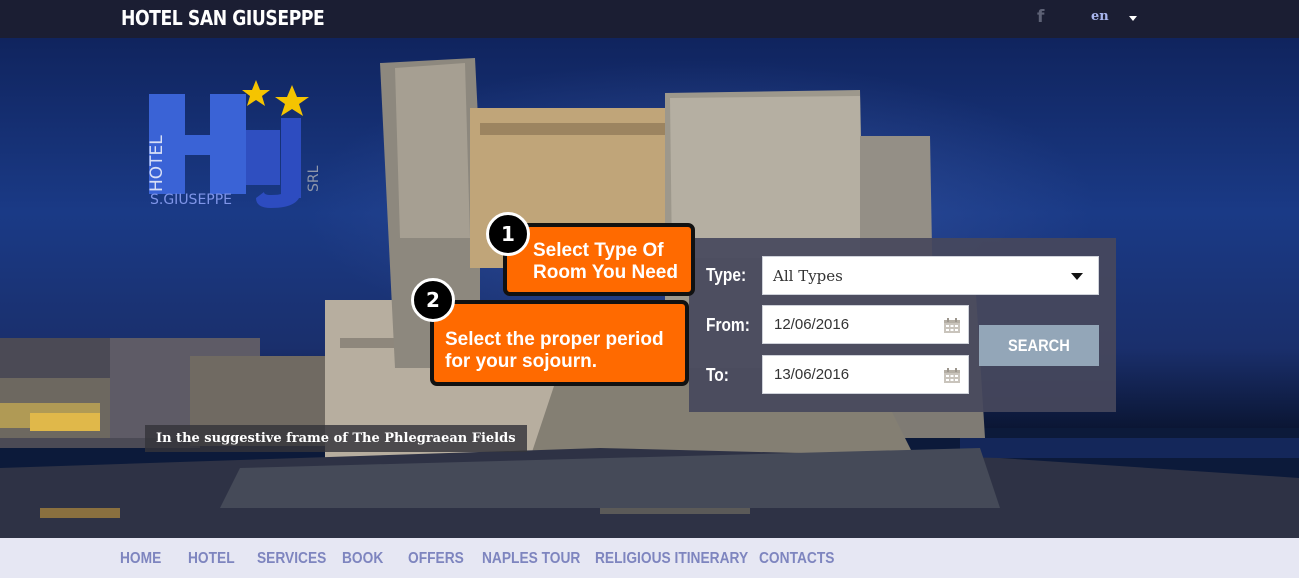 The height and width of the screenshot is (578, 1299). What do you see at coordinates (796, 559) in the screenshot?
I see `nav-contacts: CONTACTS` at bounding box center [796, 559].